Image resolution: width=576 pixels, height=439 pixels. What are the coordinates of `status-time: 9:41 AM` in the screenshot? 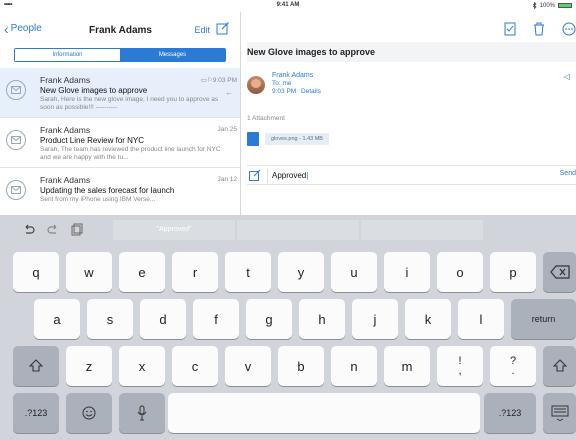 It's located at (288, 5).